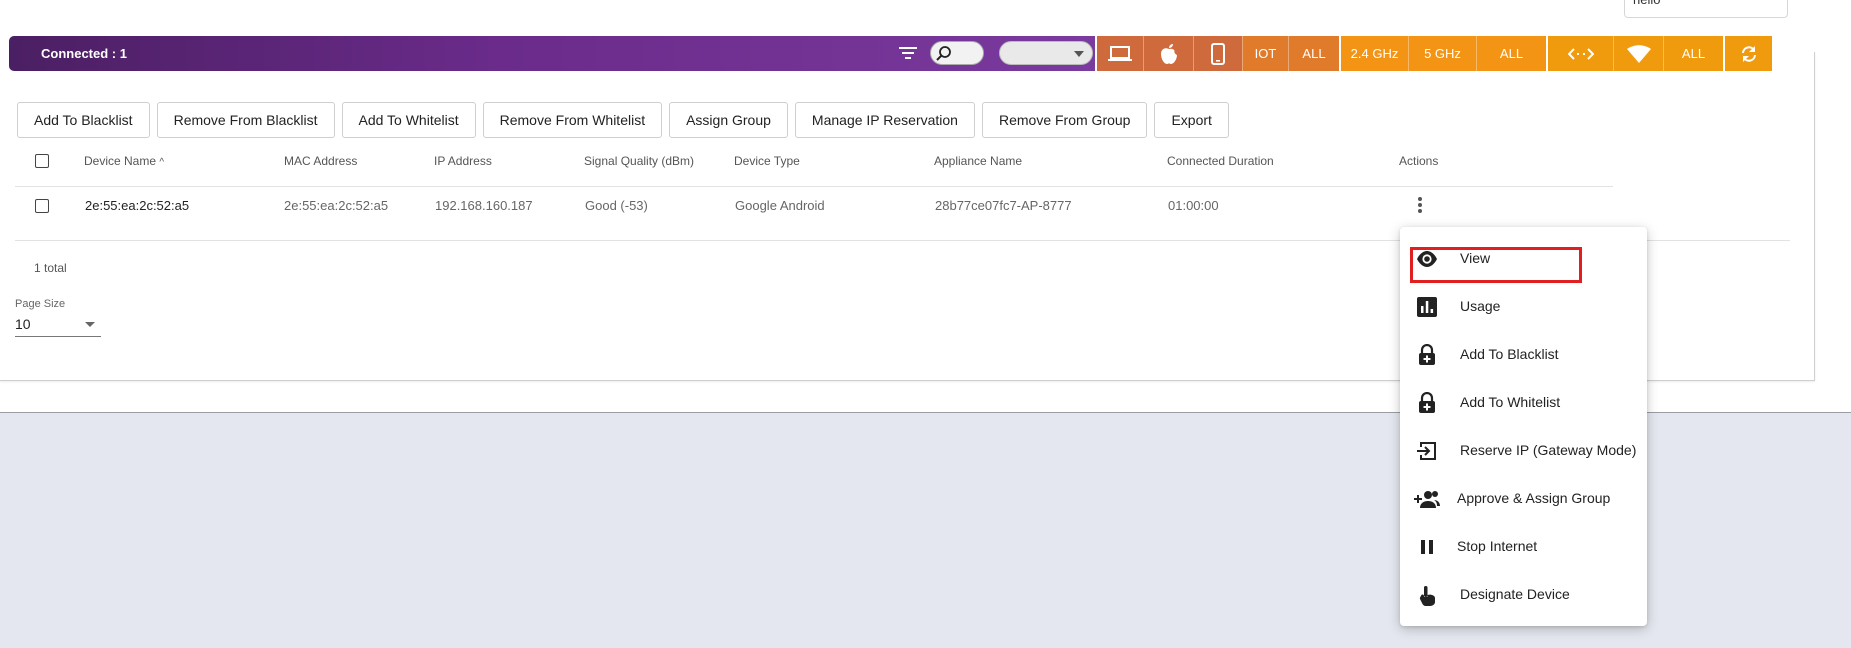 The image size is (1851, 648). What do you see at coordinates (1003, 205) in the screenshot?
I see `cell-appliance: 28b77ce07fc7-AP-8777` at bounding box center [1003, 205].